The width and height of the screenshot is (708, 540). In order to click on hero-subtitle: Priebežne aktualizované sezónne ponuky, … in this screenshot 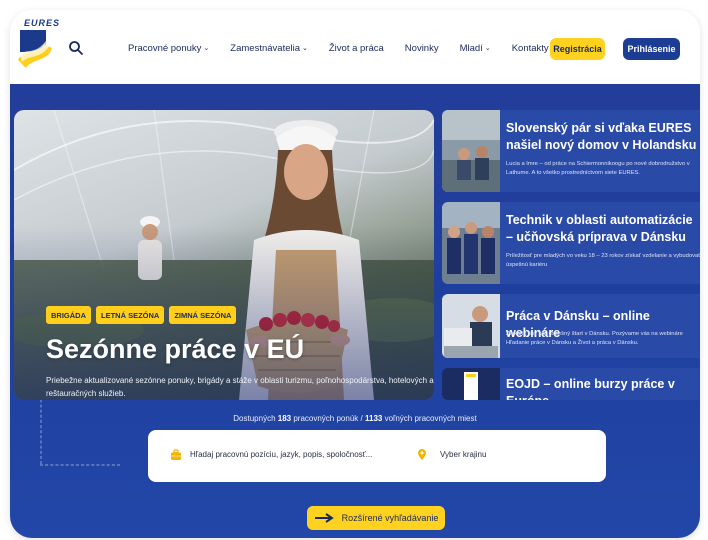, I will do `click(240, 387)`.